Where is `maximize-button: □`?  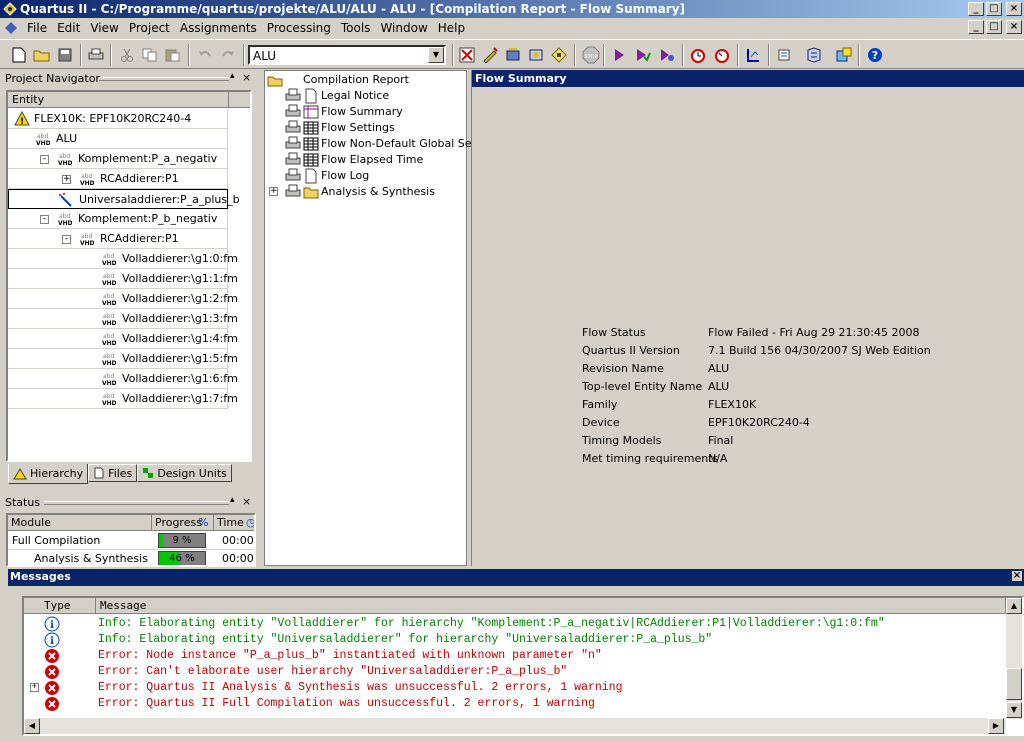 maximize-button: □ is located at coordinates (994, 9).